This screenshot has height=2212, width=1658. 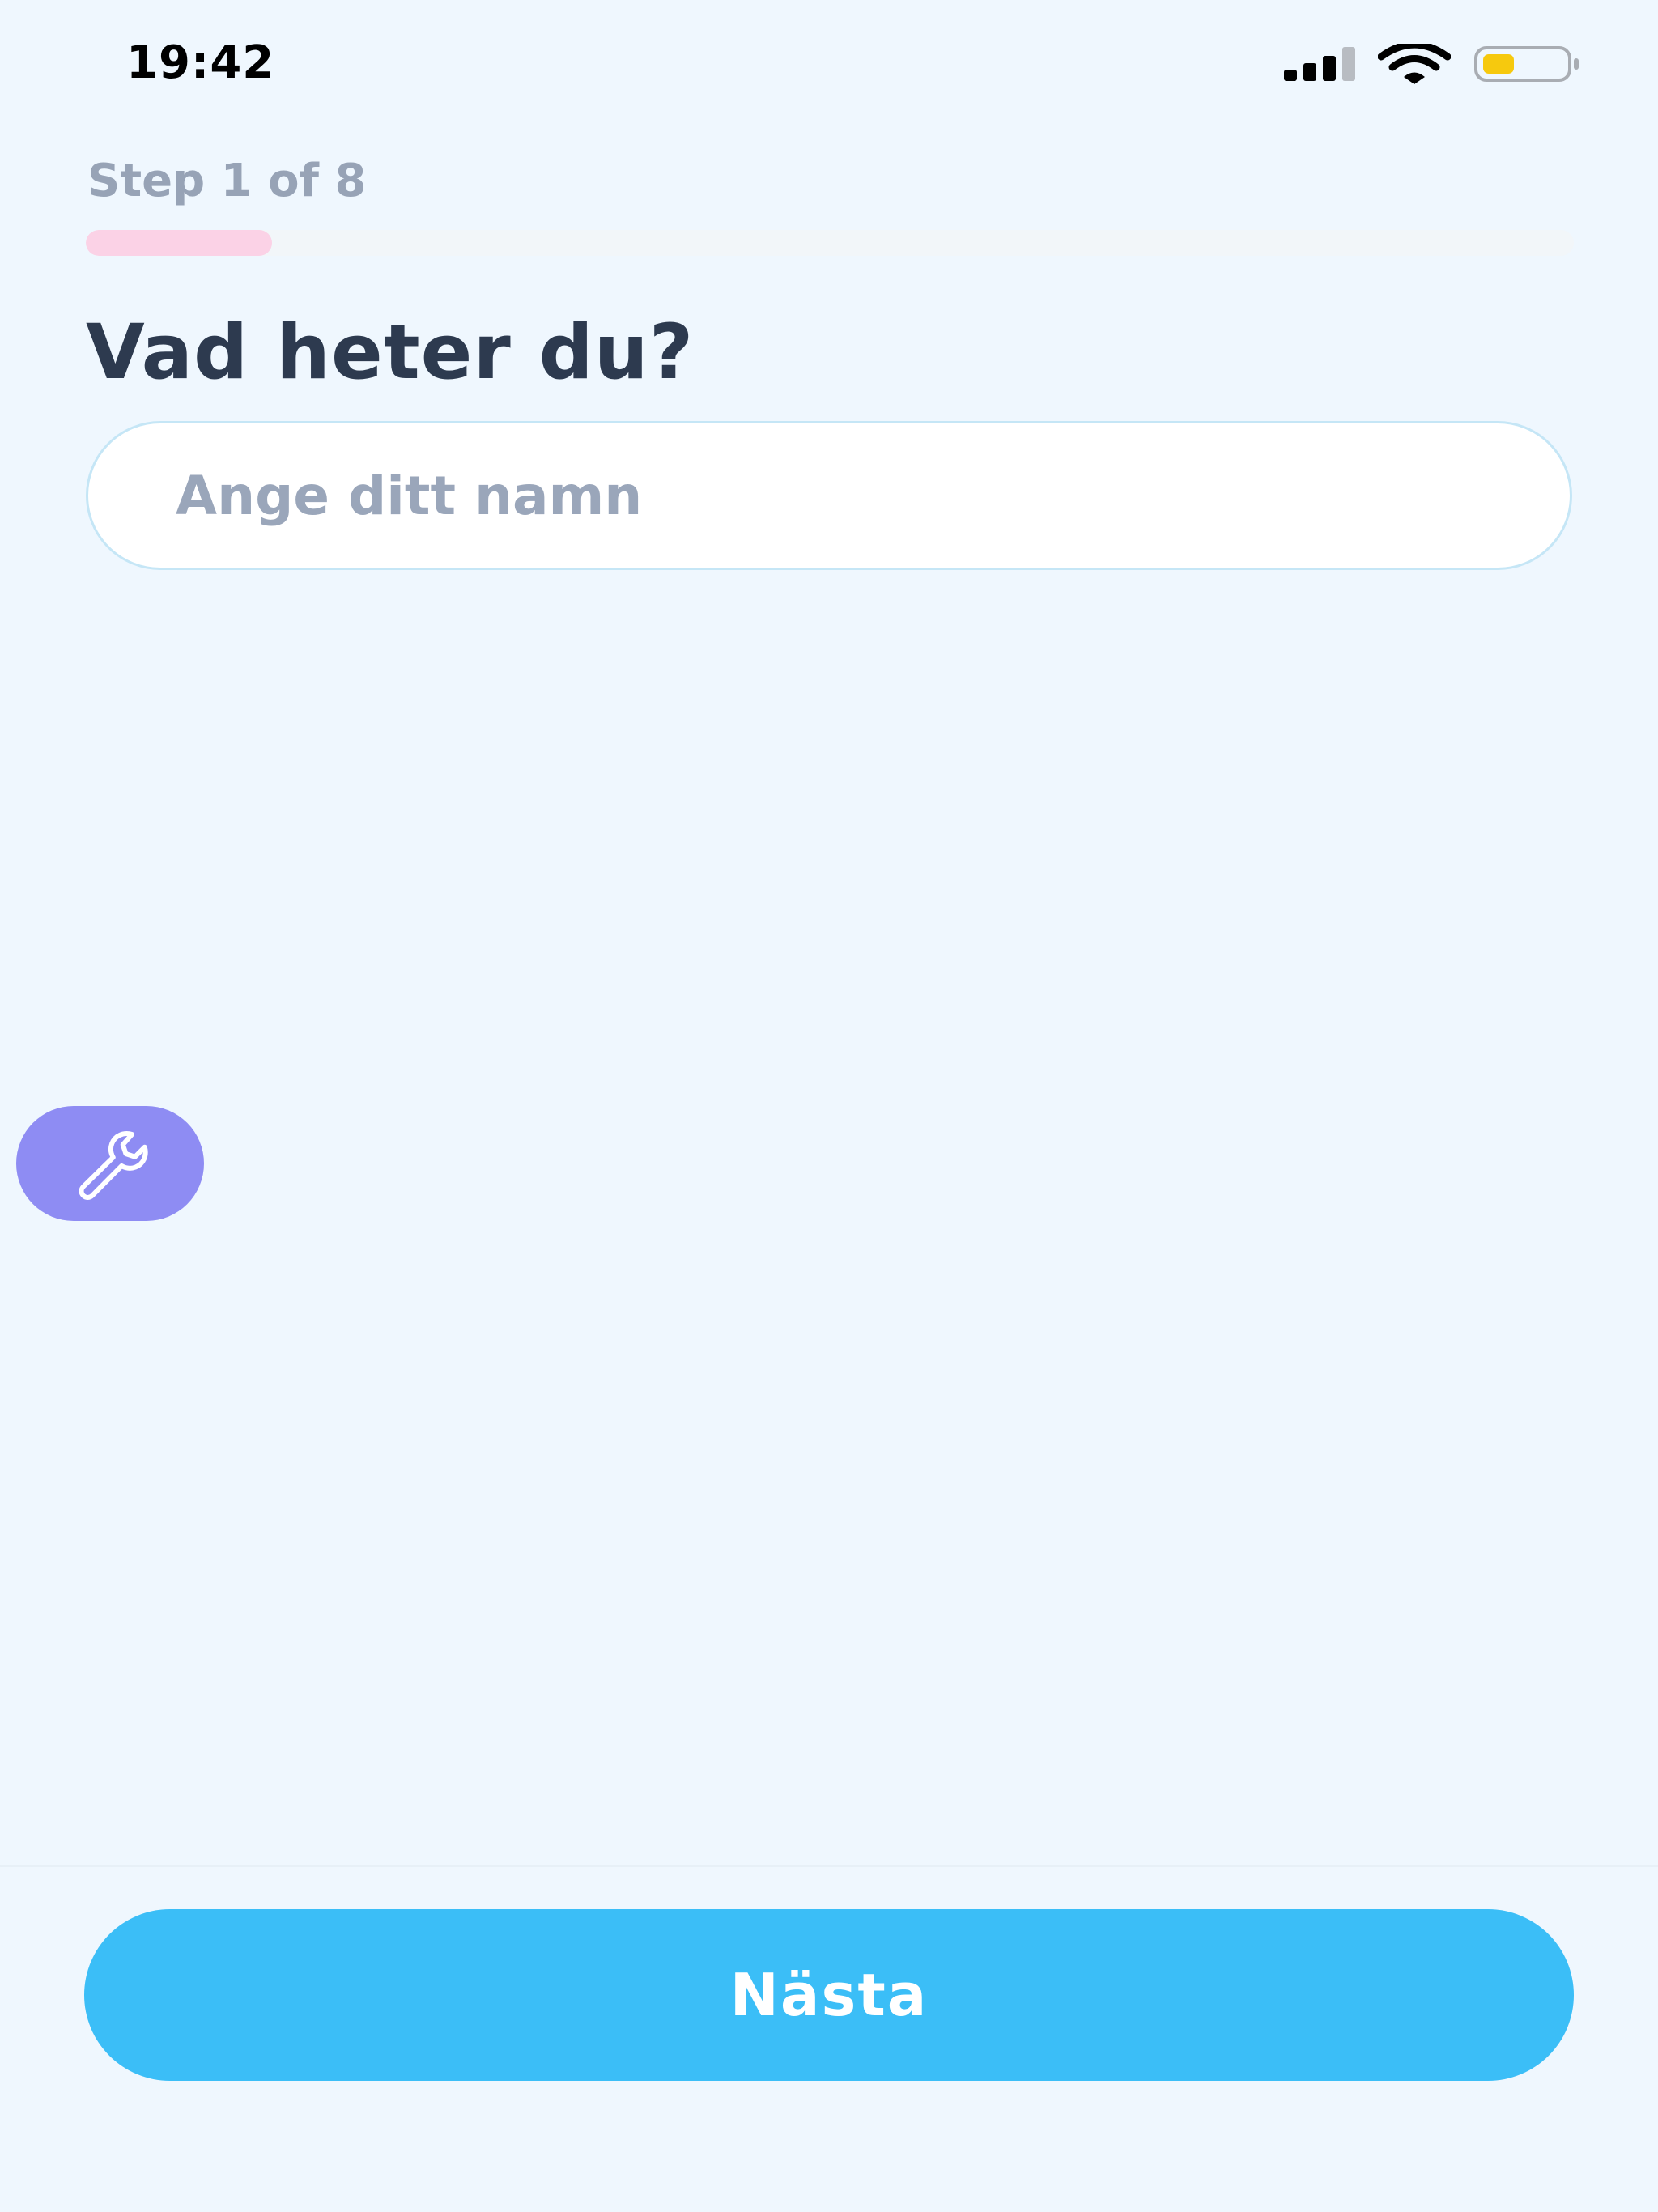 What do you see at coordinates (1414, 64) in the screenshot?
I see `wifi-icon` at bounding box center [1414, 64].